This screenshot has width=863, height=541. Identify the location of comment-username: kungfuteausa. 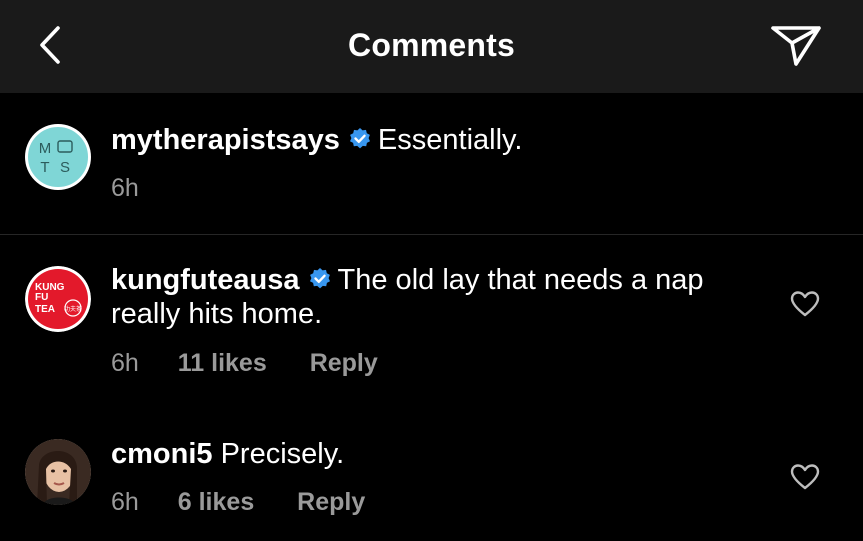
(205, 280).